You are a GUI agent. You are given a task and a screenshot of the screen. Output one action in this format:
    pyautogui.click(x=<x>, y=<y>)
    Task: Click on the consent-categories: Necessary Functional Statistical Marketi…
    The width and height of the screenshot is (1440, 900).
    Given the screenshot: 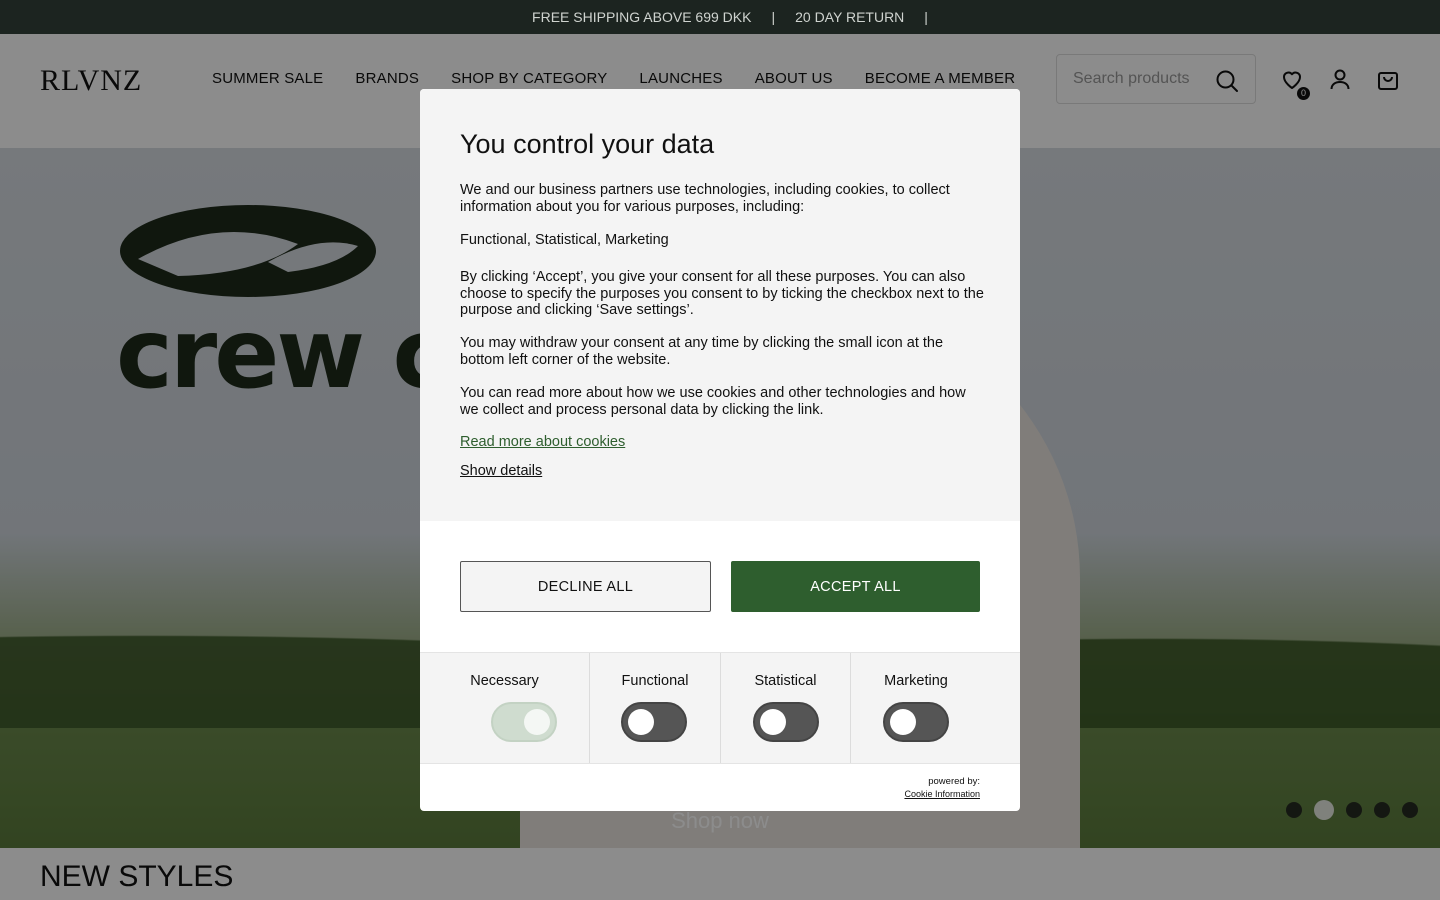 What is the action you would take?
    pyautogui.click(x=720, y=708)
    